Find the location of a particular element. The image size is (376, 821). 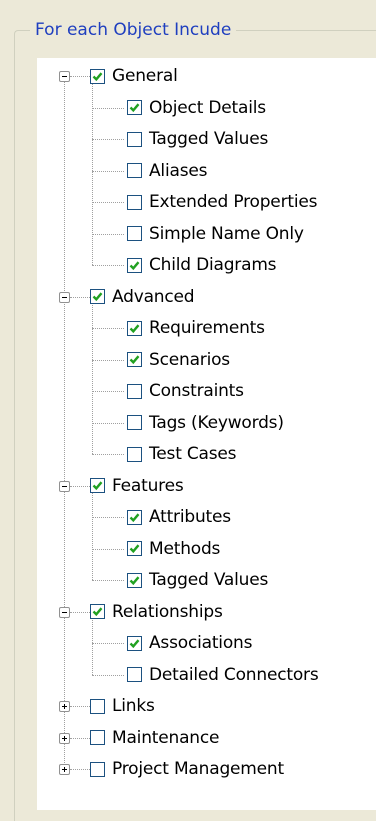

tree-item-tags-keywords-label: Tags (Keywords) is located at coordinates (216, 422).